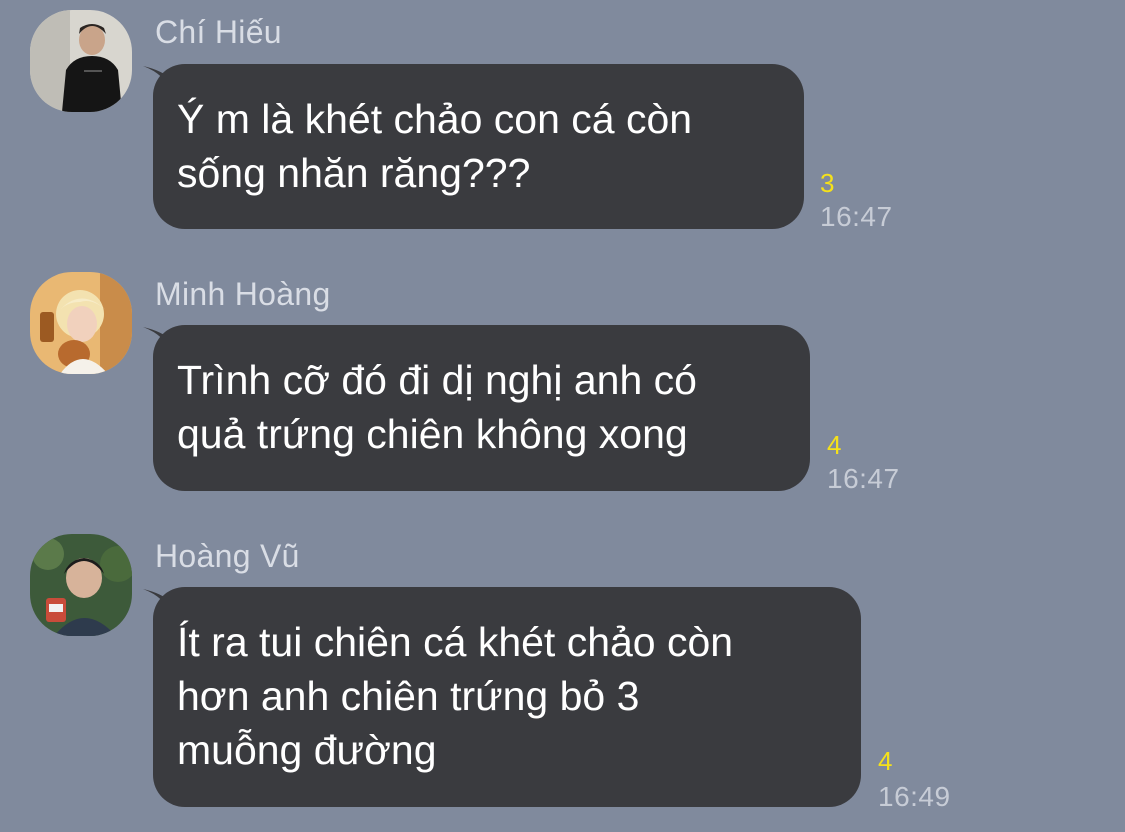  I want to click on read-count: 3, so click(827, 183).